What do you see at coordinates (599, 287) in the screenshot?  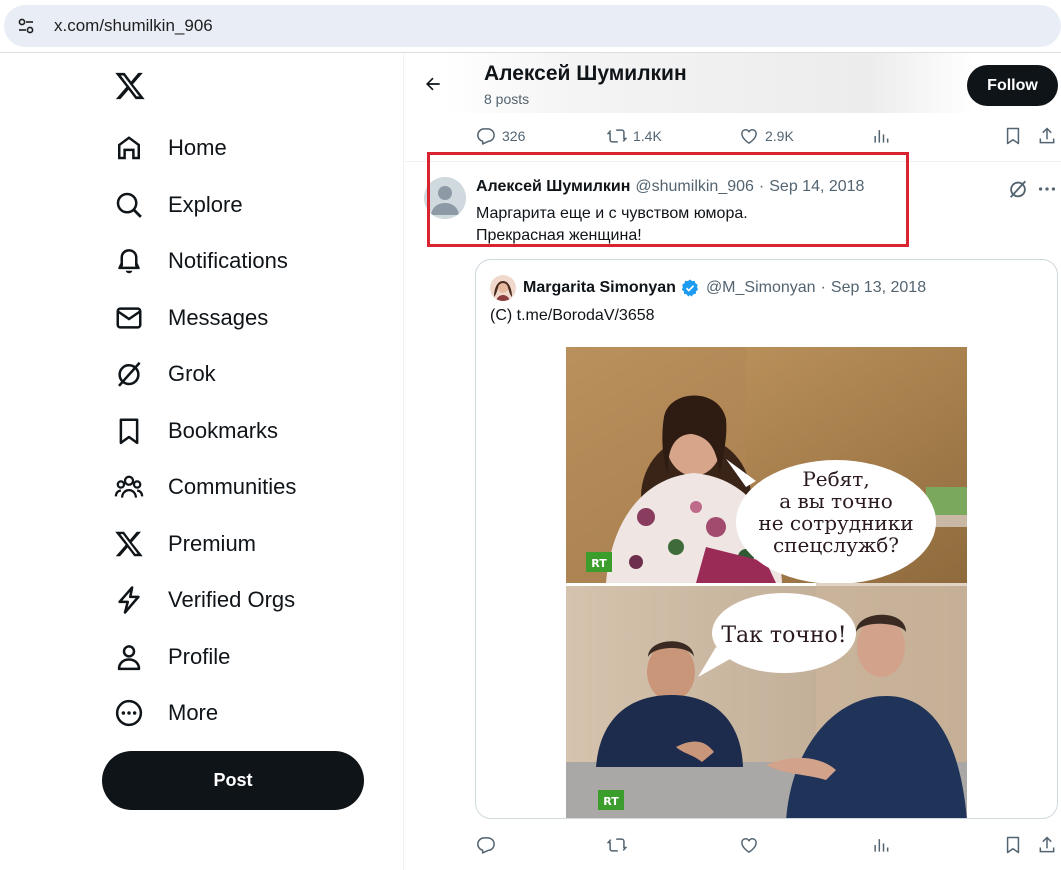 I see `quote-author-name: Margarita Simonyan` at bounding box center [599, 287].